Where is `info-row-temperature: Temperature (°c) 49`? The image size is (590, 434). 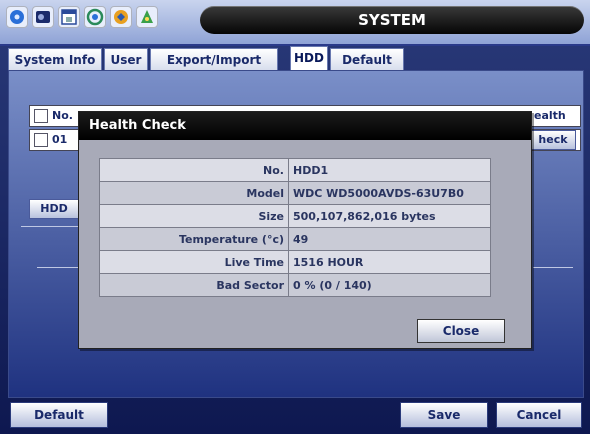 info-row-temperature: Temperature (°c) 49 is located at coordinates (295, 239).